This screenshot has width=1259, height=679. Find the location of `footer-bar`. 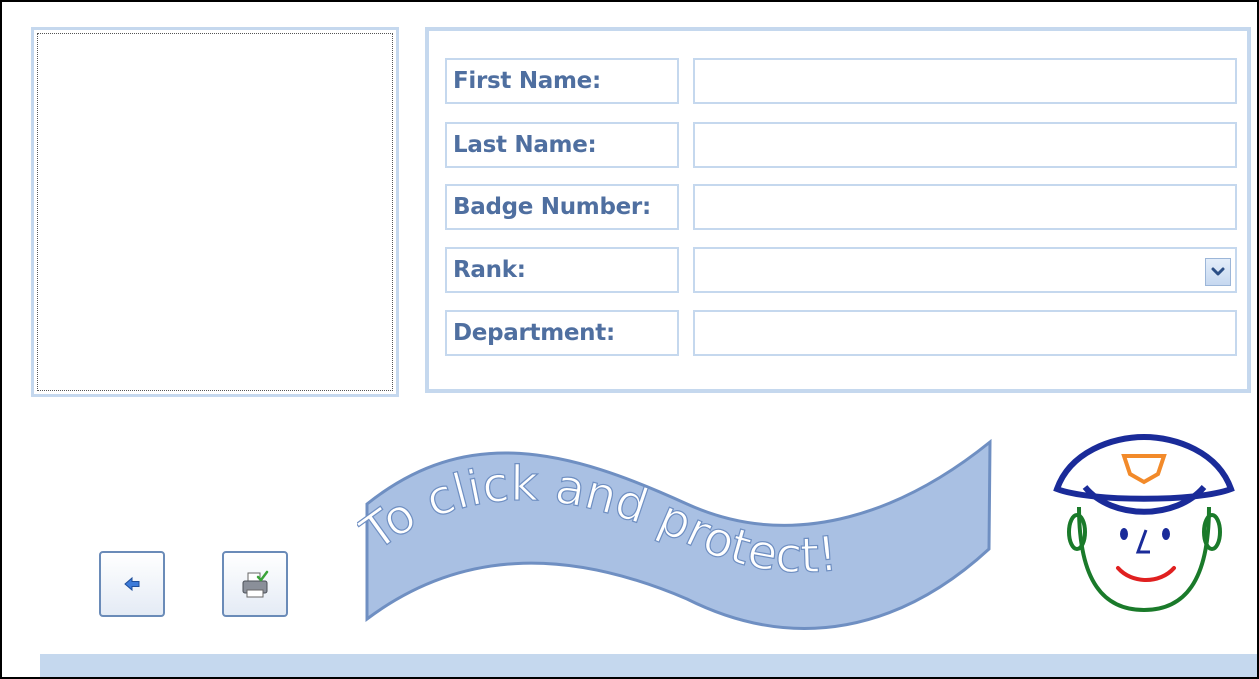

footer-bar is located at coordinates (648, 665).